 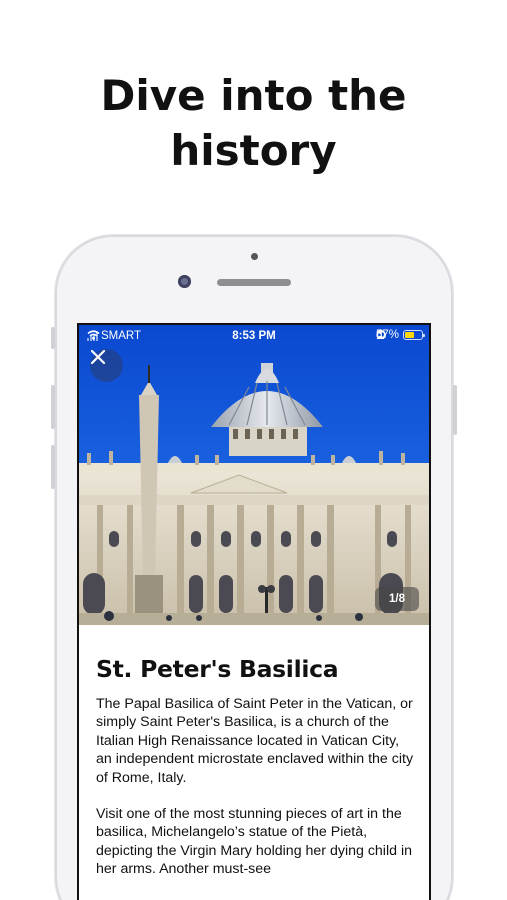 I want to click on close-button, so click(x=106, y=365).